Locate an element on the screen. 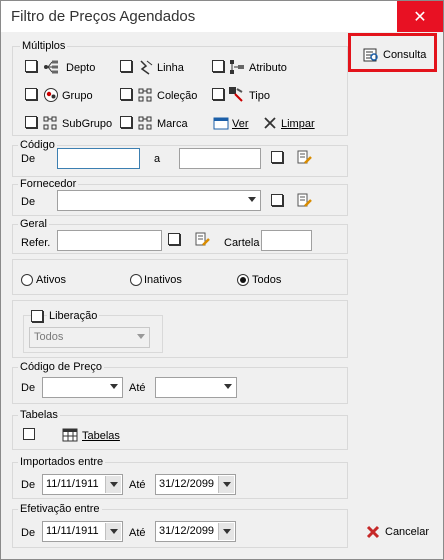  subgrupo-icon is located at coordinates (50, 123).